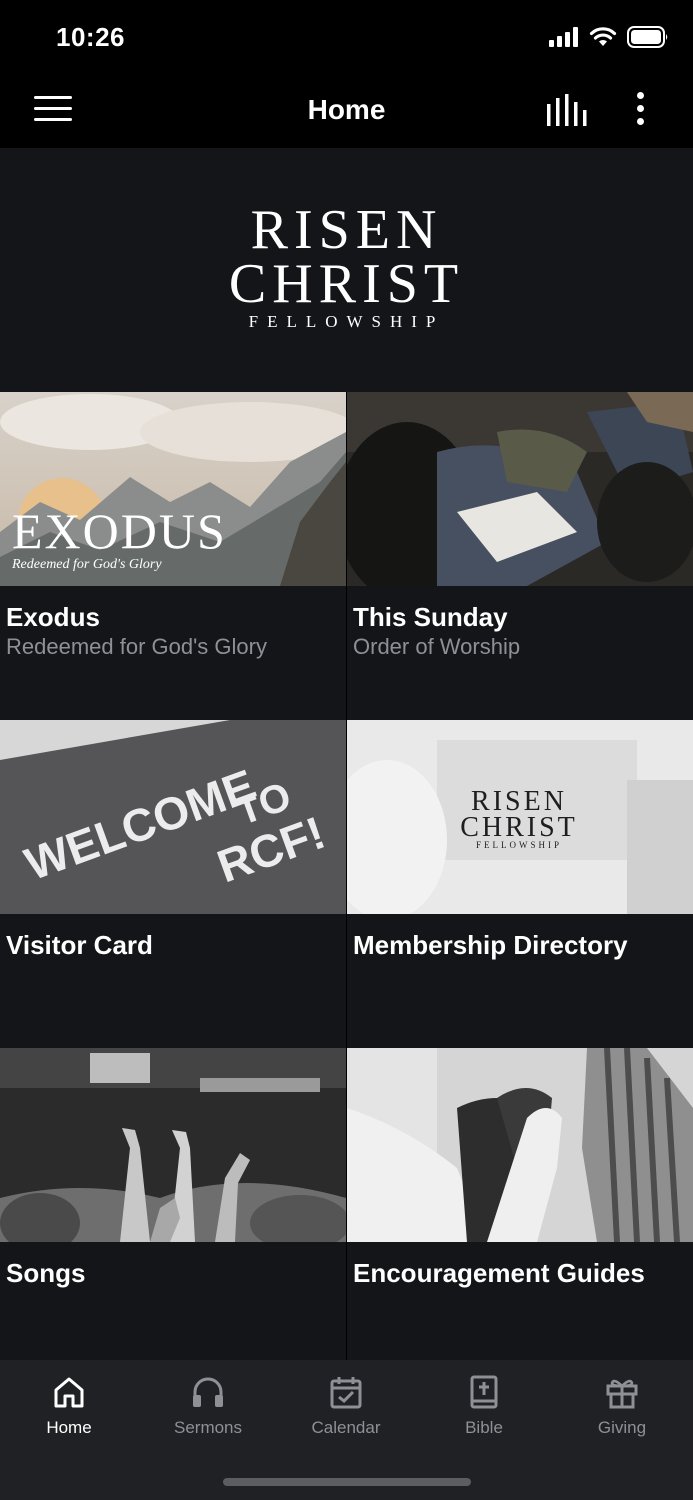 The width and height of the screenshot is (693, 1500). What do you see at coordinates (90, 37) in the screenshot?
I see `status-time: 10:26` at bounding box center [90, 37].